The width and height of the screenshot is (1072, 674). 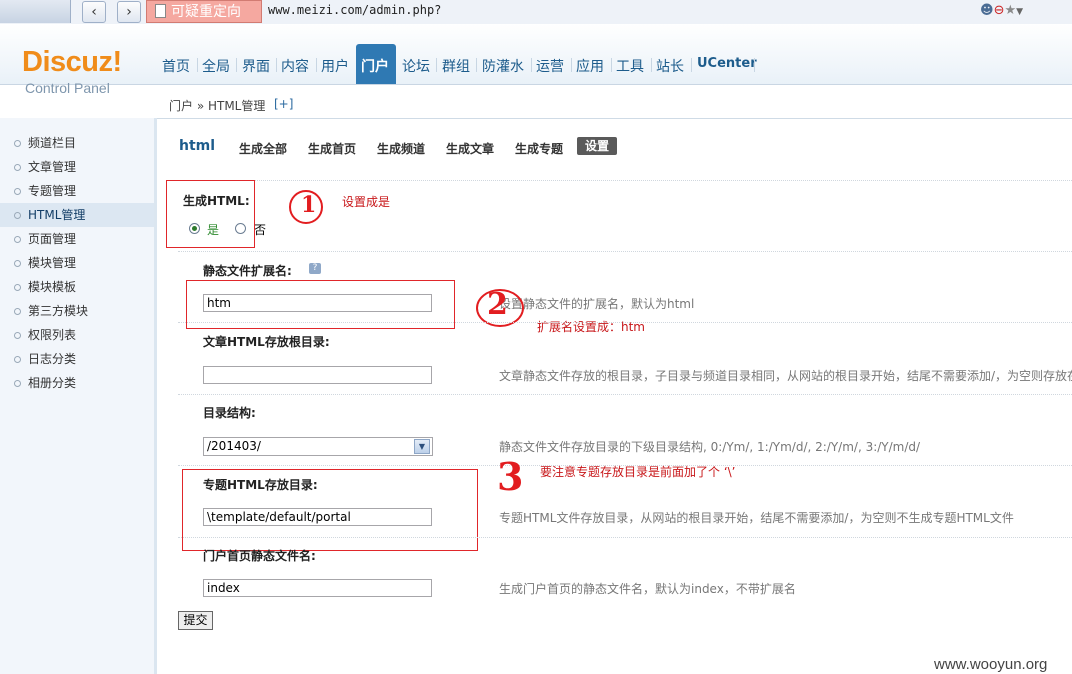 What do you see at coordinates (614, 102) in the screenshot?
I see `breadcrumb-bar` at bounding box center [614, 102].